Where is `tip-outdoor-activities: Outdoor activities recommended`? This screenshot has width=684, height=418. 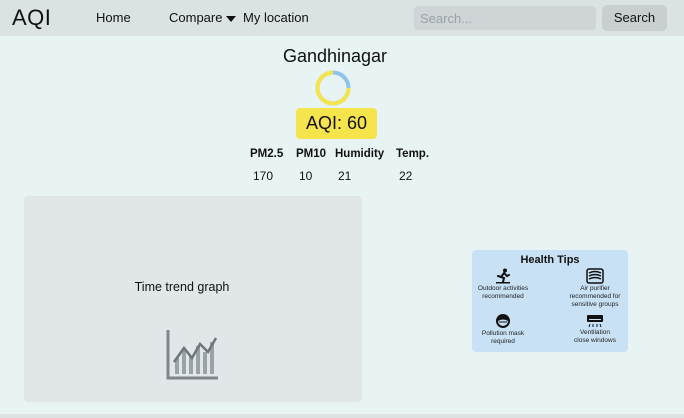 tip-outdoor-activities: Outdoor activities recommended is located at coordinates (503, 284).